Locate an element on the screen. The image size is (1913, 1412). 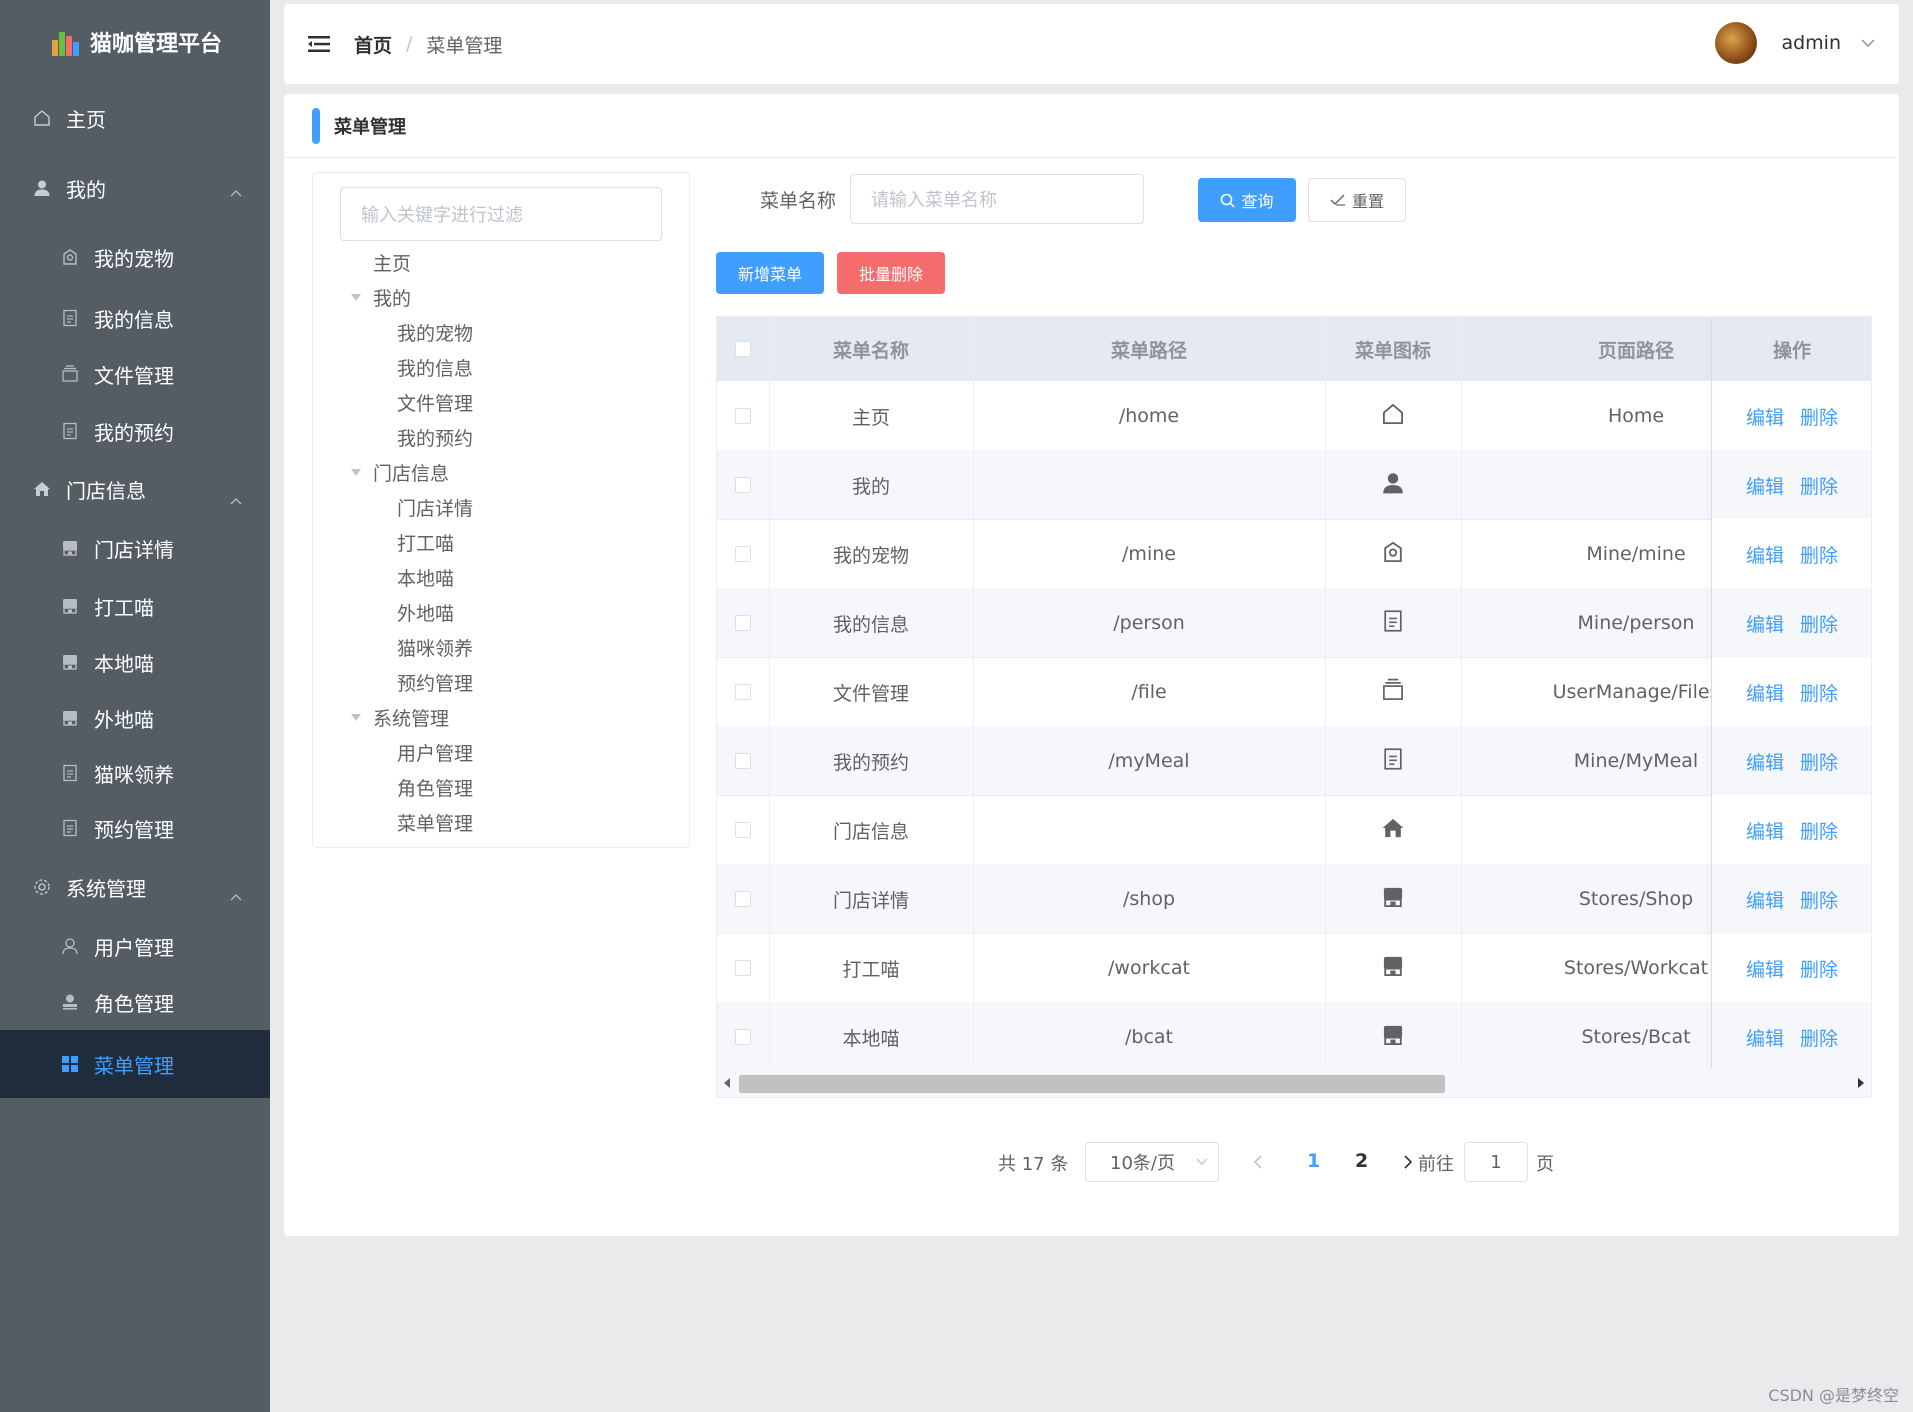
sidebar-item-12: 预约管理 is located at coordinates (135, 828).